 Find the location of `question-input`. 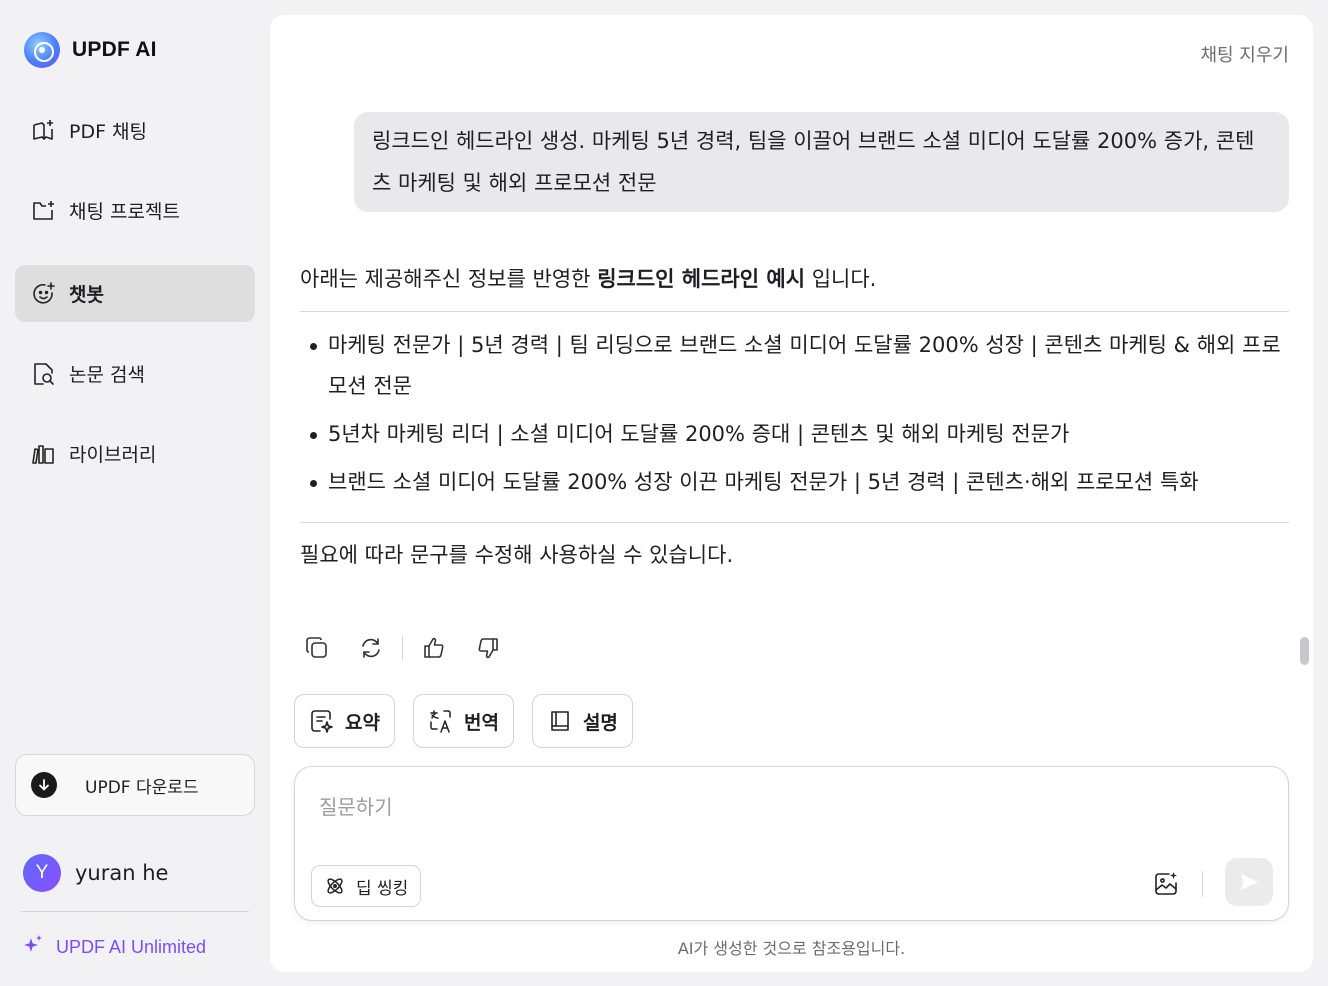

question-input is located at coordinates (789, 811).